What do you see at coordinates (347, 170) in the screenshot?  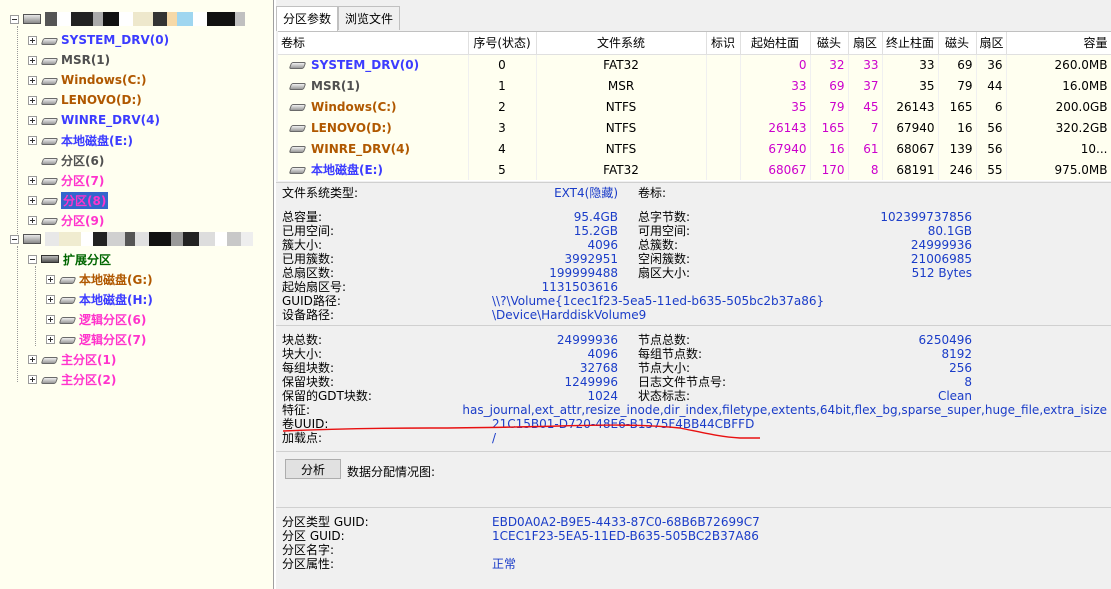 I see `volume-label: 本地磁盘(E:)` at bounding box center [347, 170].